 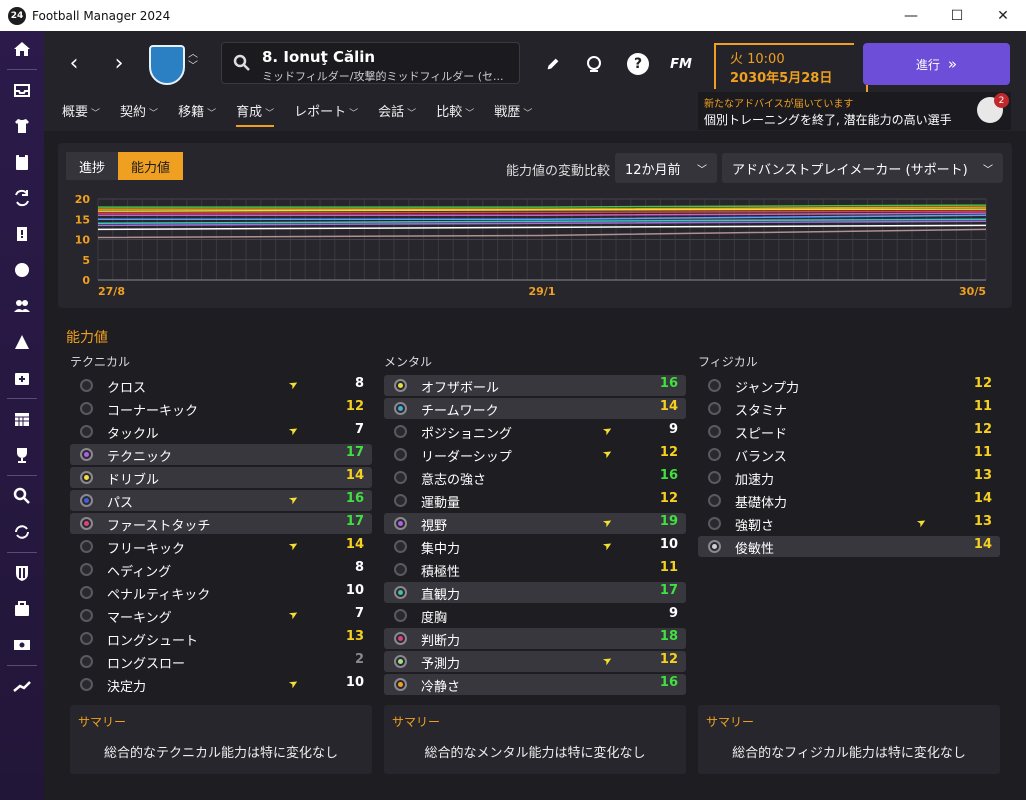 I want to click on fm-logo-icon: FM, so click(x=681, y=64).